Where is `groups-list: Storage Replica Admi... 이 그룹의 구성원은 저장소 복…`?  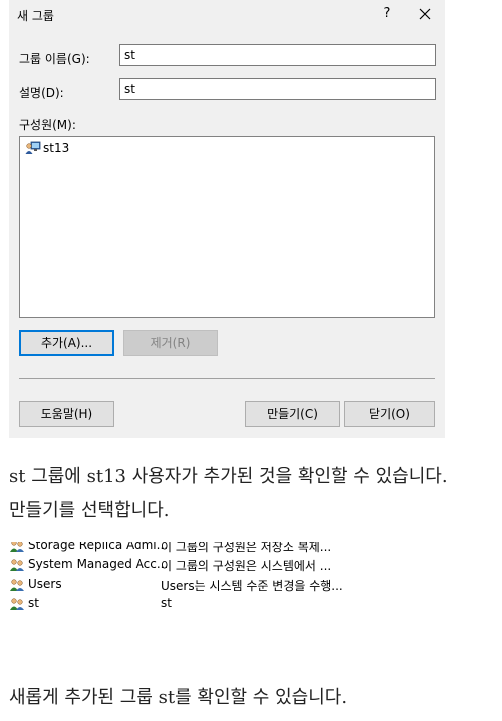 groups-list: Storage Replica Admi... 이 그룹의 구성원은 저장소 복… is located at coordinates (183, 579).